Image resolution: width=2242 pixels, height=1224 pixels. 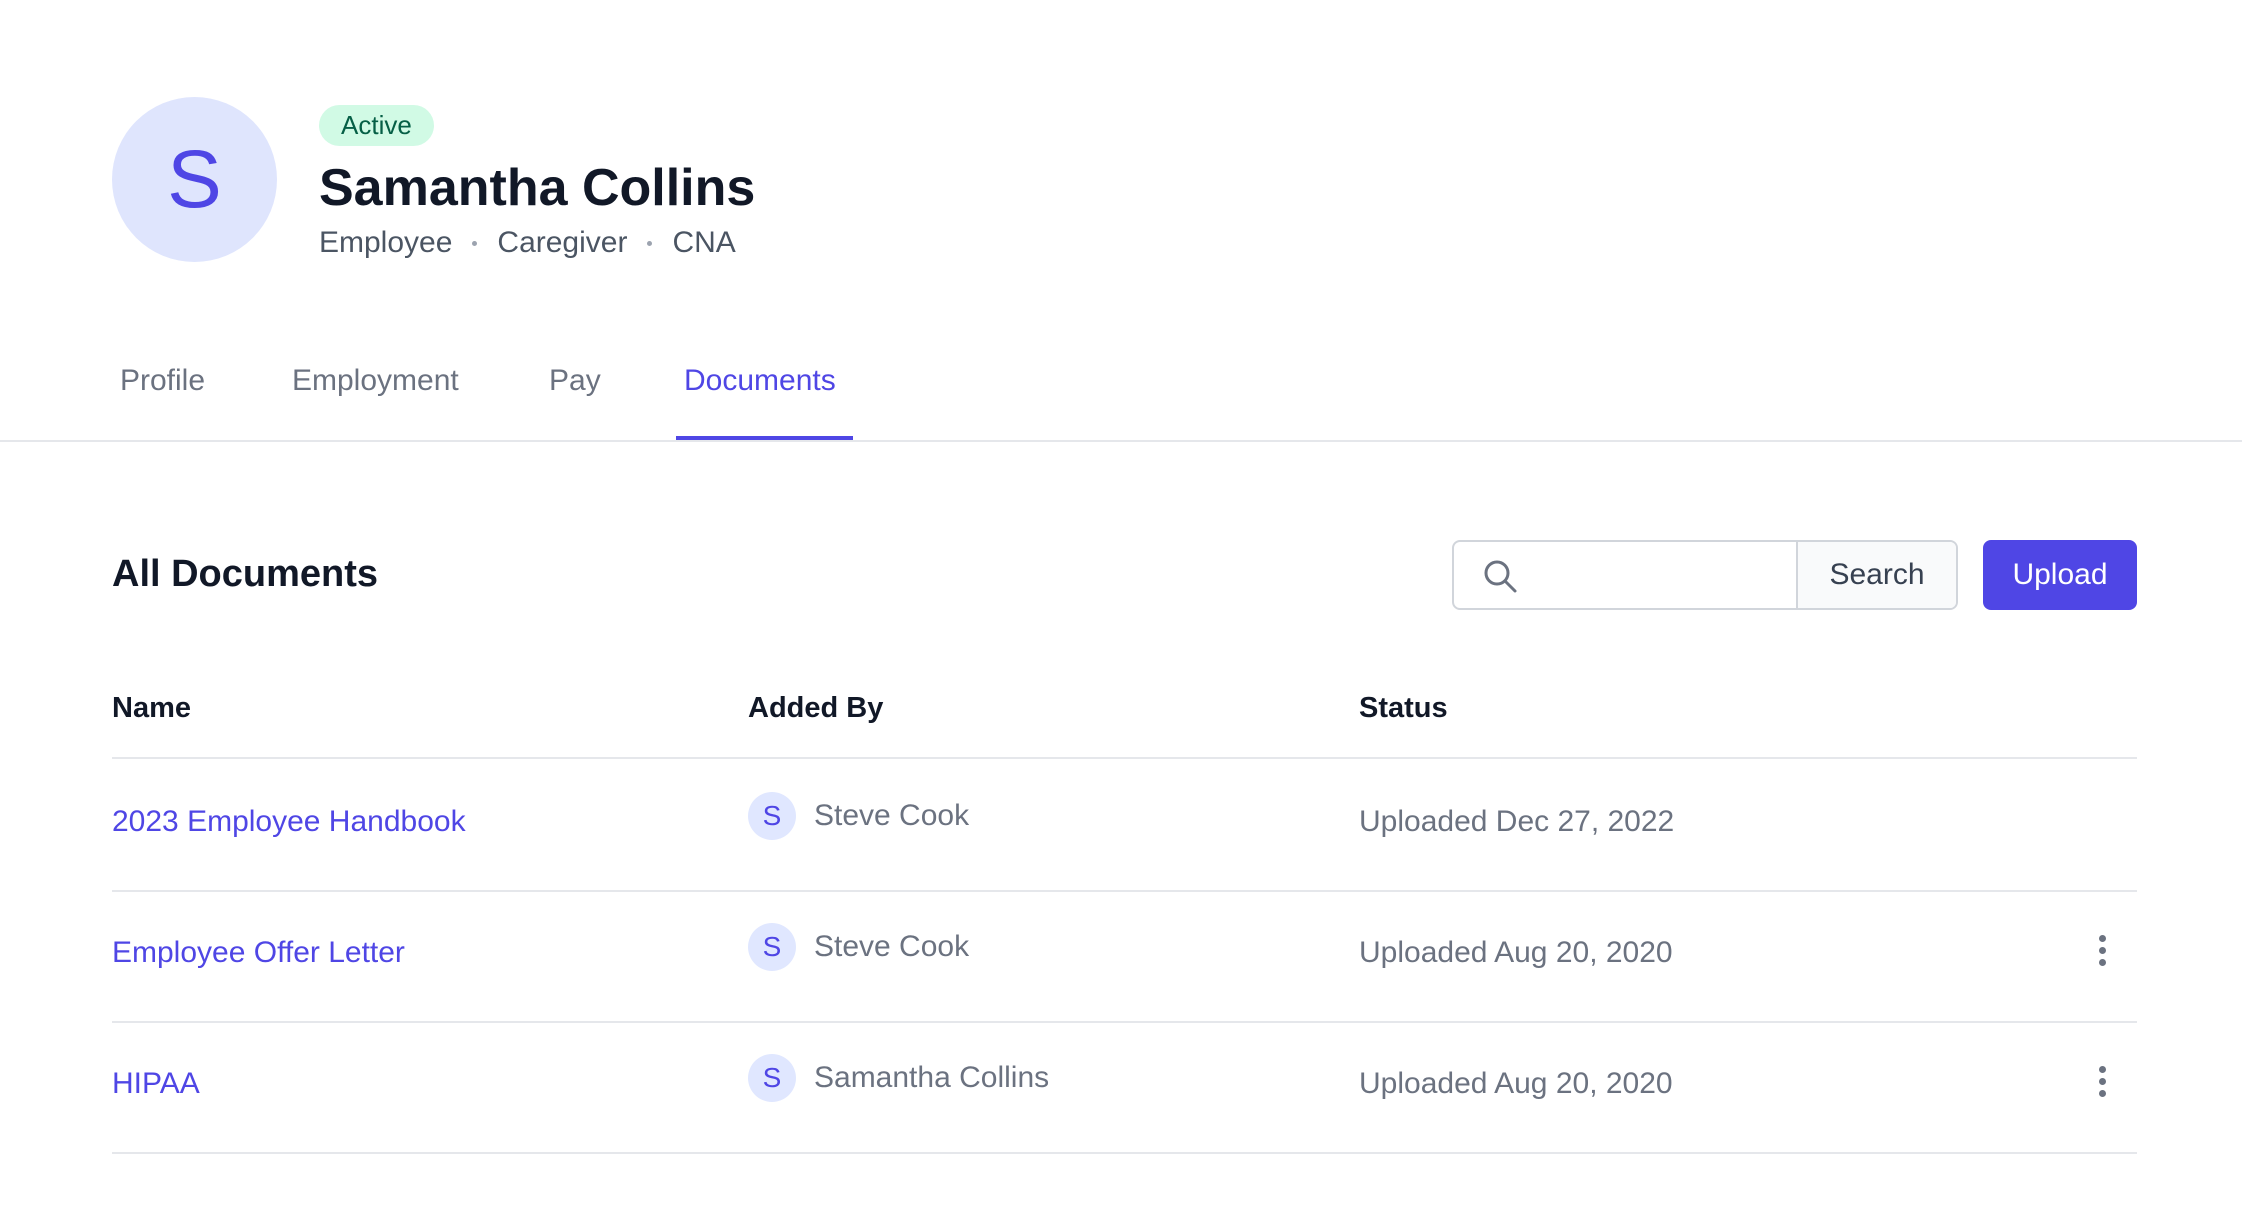 What do you see at coordinates (2060, 575) in the screenshot?
I see `upload-button: Upload` at bounding box center [2060, 575].